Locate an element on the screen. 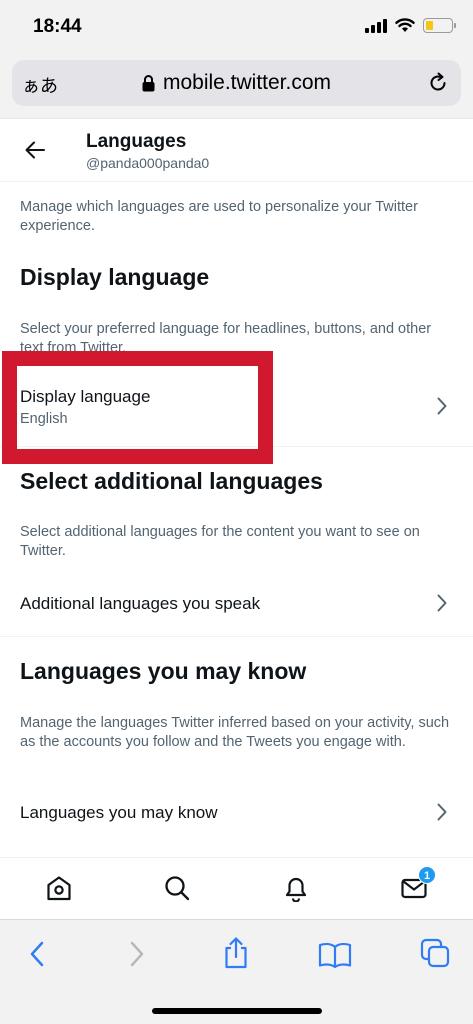 The height and width of the screenshot is (1024, 473). additional-languages-row: Additional languages you speak is located at coordinates (236, 603).